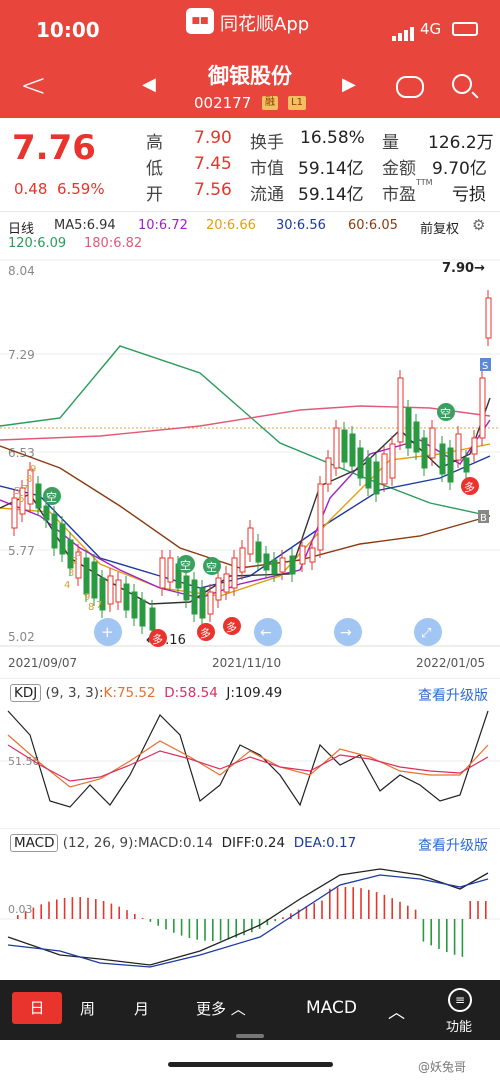  I want to click on kdj-j: J:109.49, so click(254, 693).